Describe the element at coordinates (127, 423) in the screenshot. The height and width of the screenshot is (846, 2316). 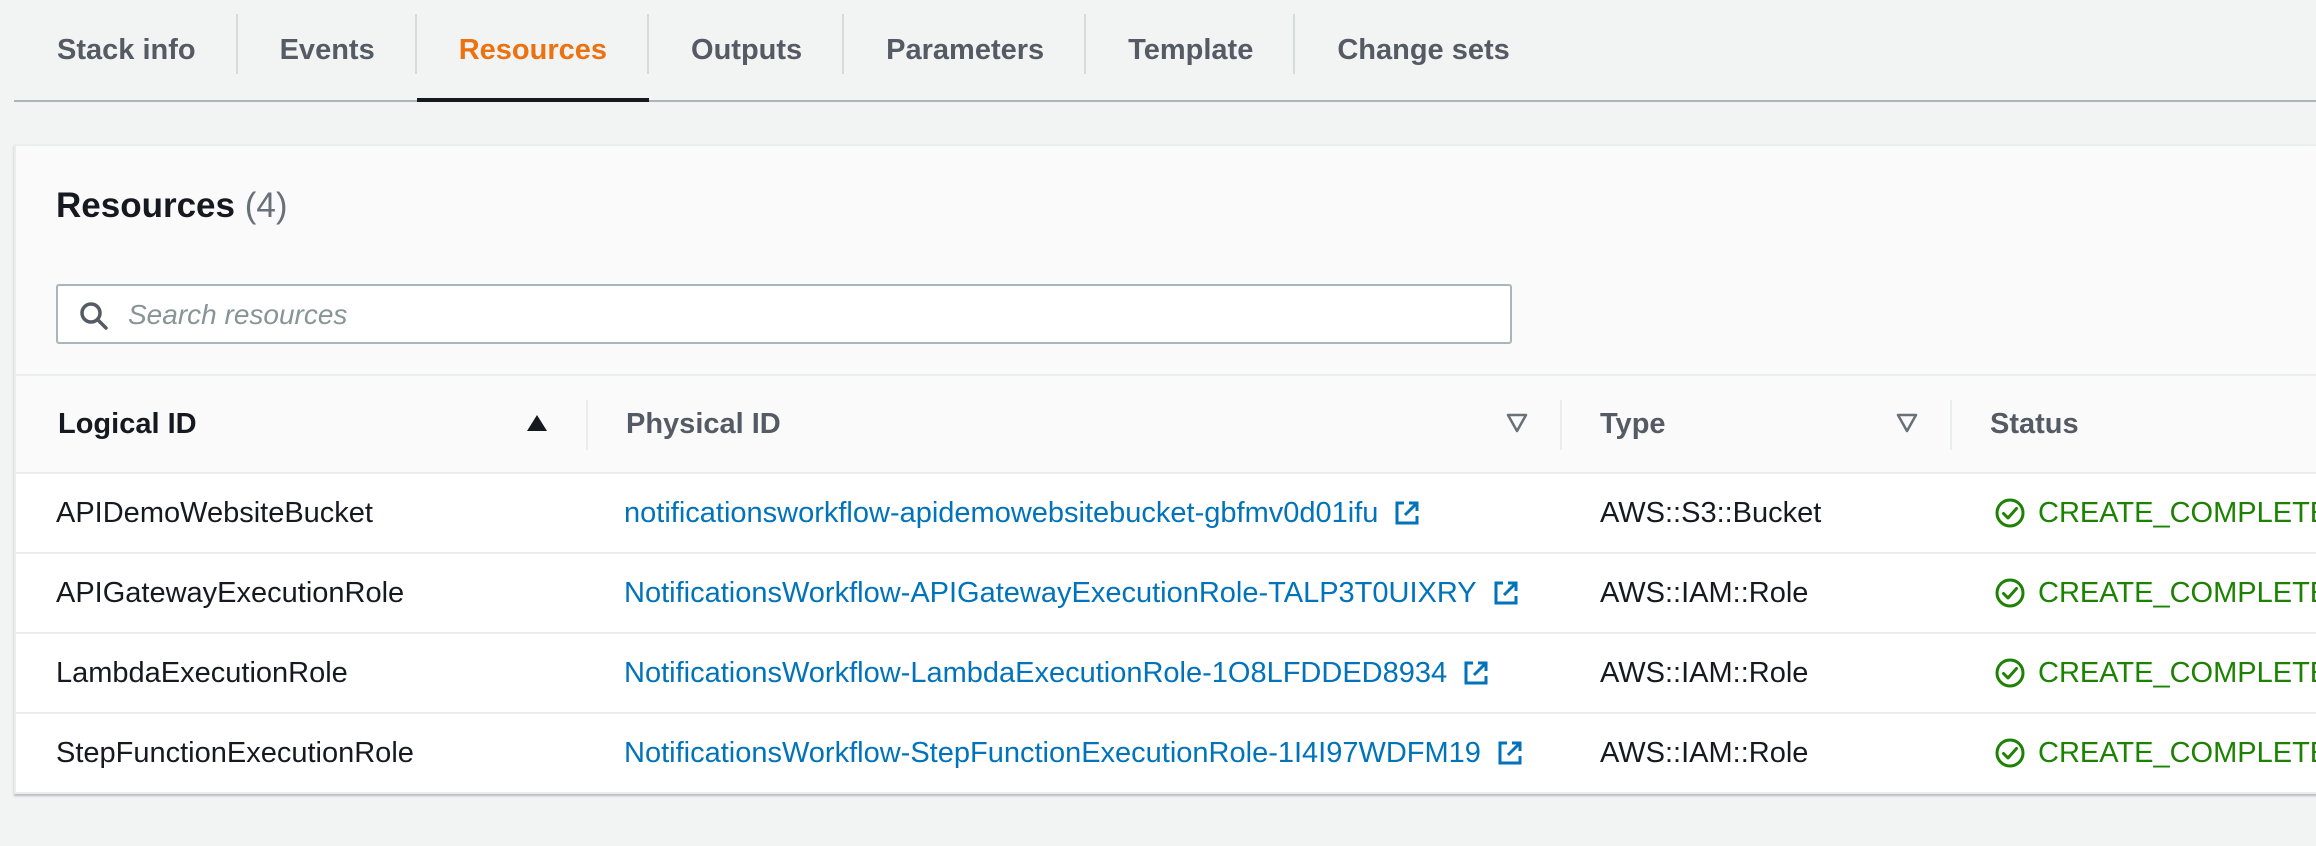
I see `column-label: Logical ID` at that location.